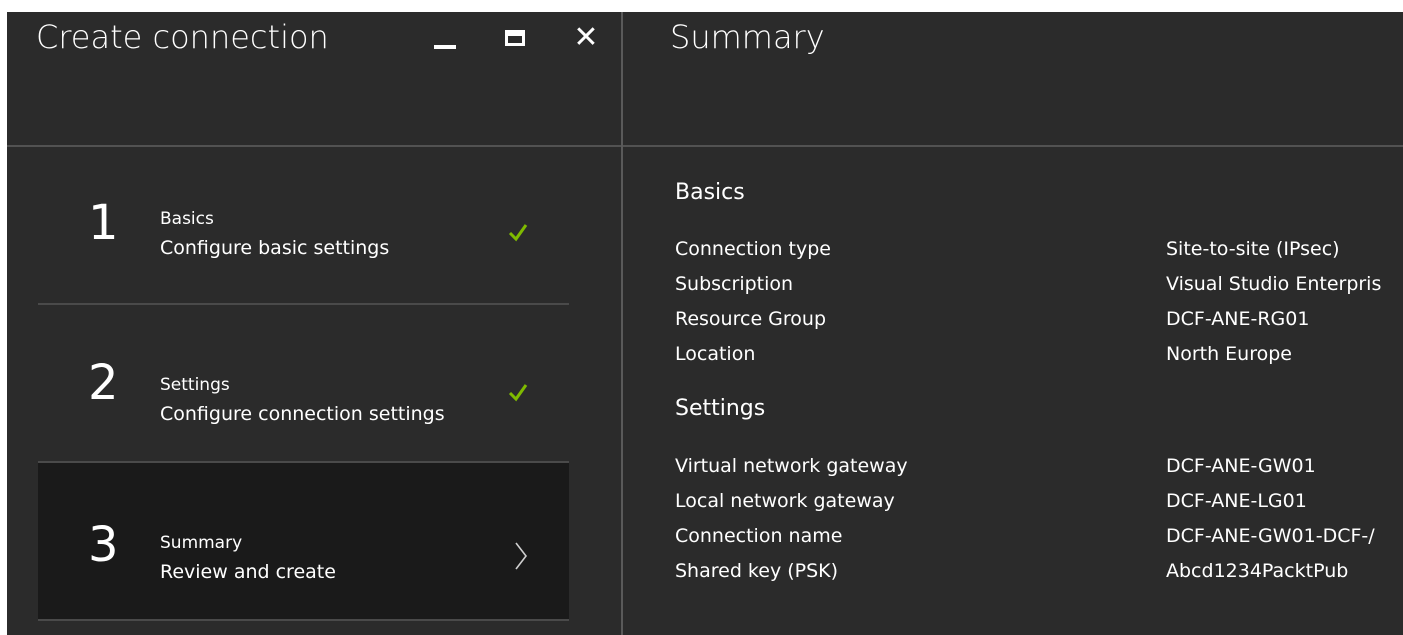 Image resolution: width=1403 pixels, height=635 pixels. Describe the element at coordinates (1039, 355) in the screenshot. I see `summary-row: Location North Europe` at that location.